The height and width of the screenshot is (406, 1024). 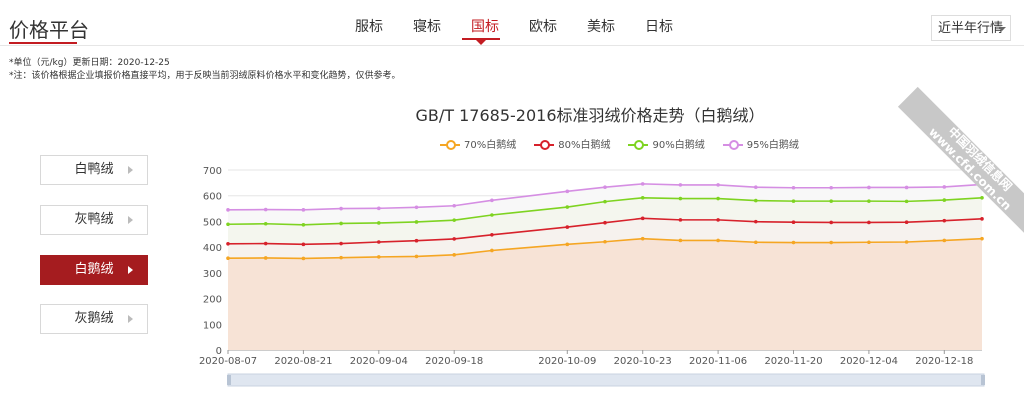 I want to click on x-tick-label: 2020-09-04, so click(x=379, y=361).